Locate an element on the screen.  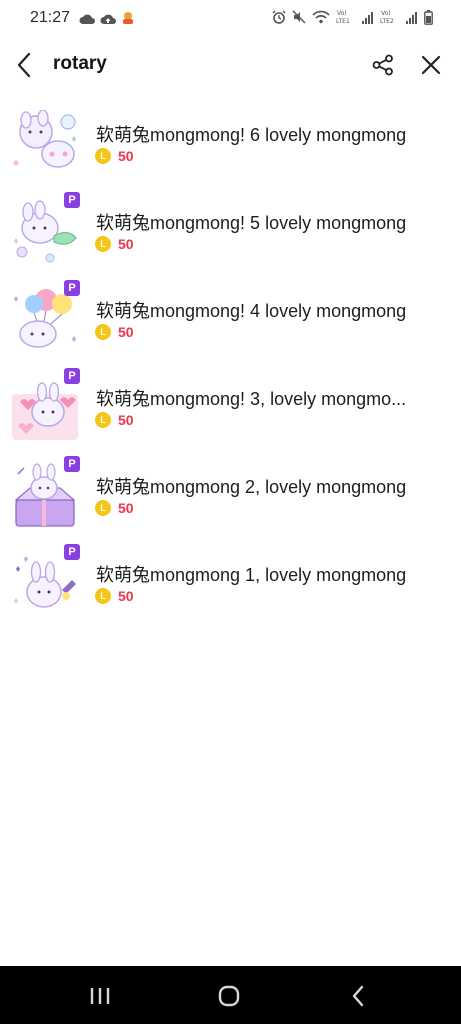
svg-text: LTE1 is located at coordinates (343, 21).